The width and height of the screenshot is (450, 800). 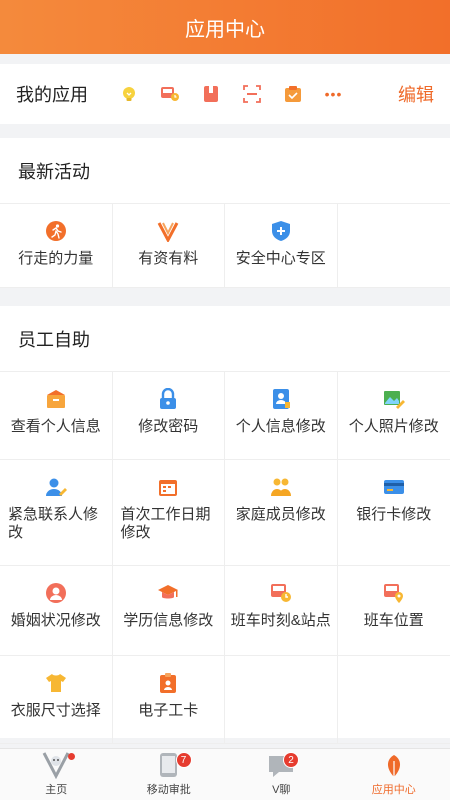 I want to click on service-label: 婚姻状况修改, so click(x=55, y=620).